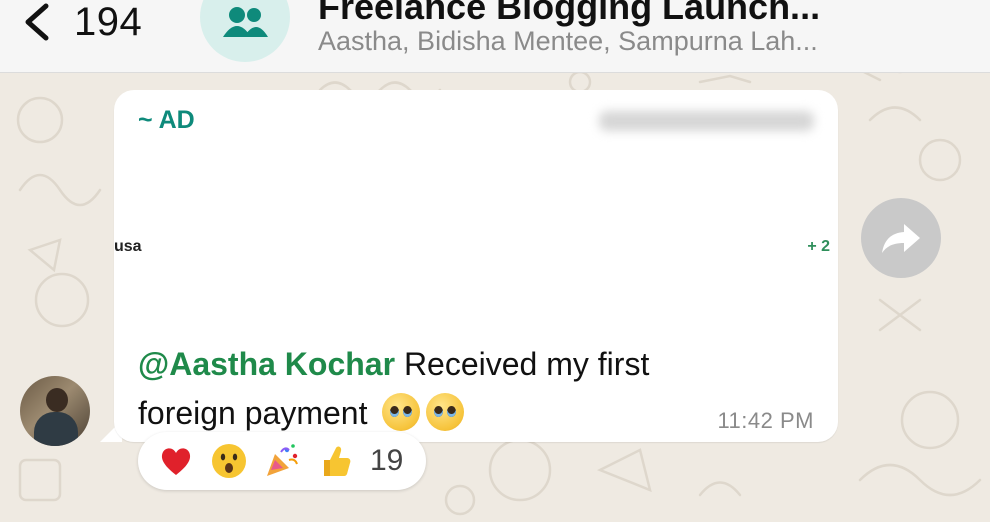 The height and width of the screenshot is (522, 990). I want to click on party-reaction, so click(282, 461).